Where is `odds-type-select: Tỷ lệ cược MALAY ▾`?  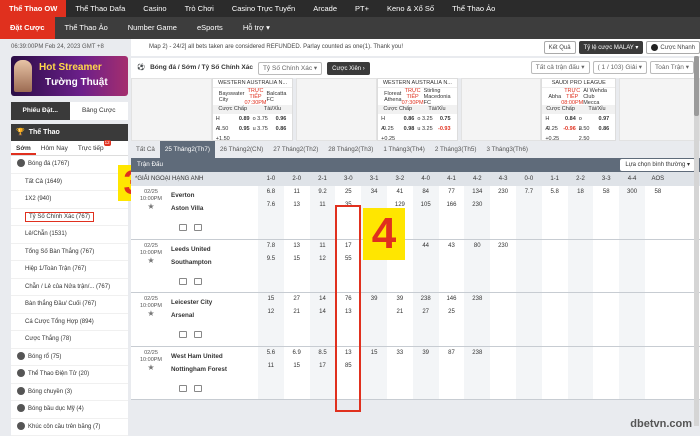
odds-type-select: Tỷ lệ cược MALAY ▾ is located at coordinates (611, 47).